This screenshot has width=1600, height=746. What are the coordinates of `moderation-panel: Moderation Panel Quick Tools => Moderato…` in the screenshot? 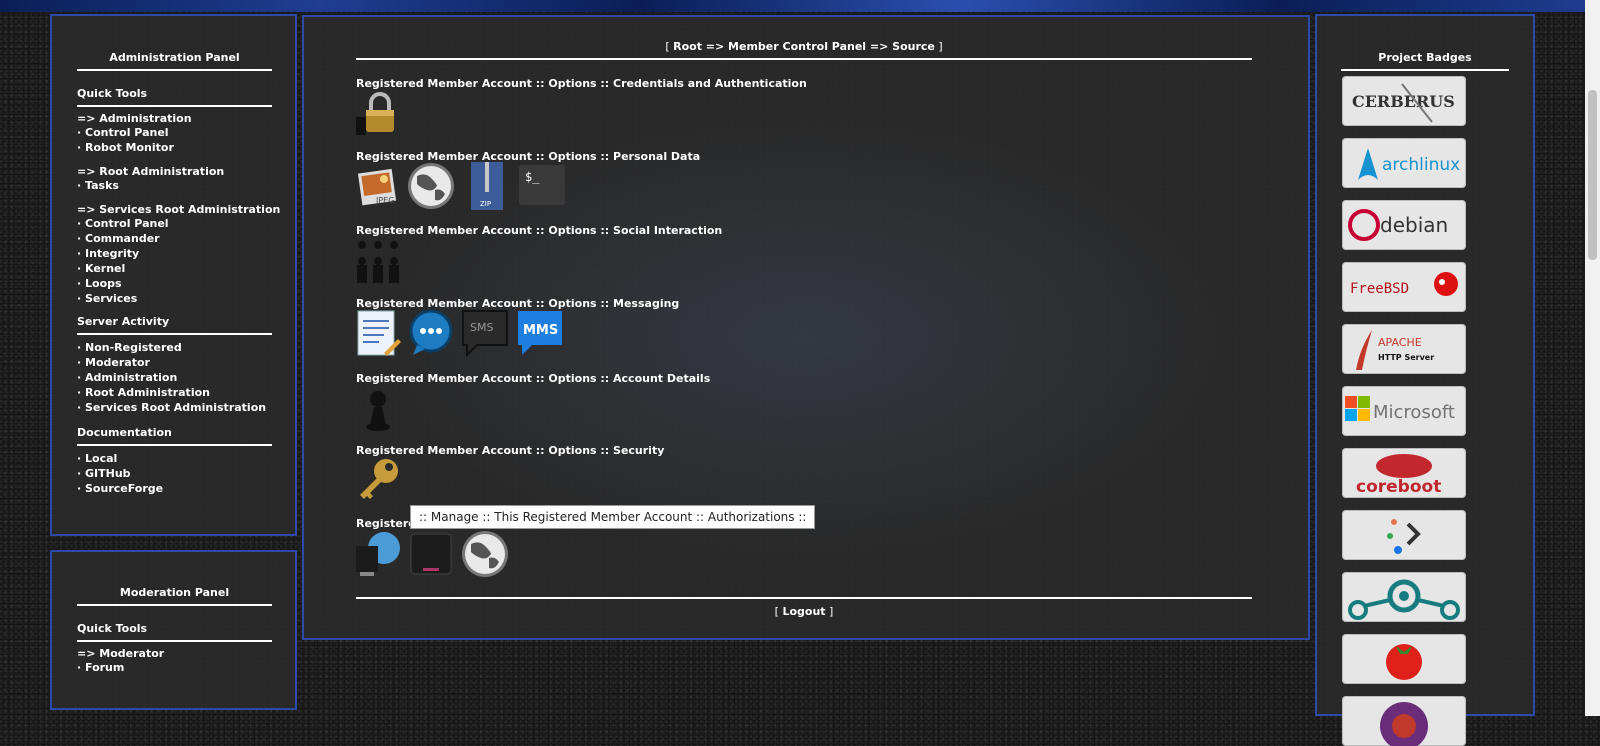 It's located at (173, 630).